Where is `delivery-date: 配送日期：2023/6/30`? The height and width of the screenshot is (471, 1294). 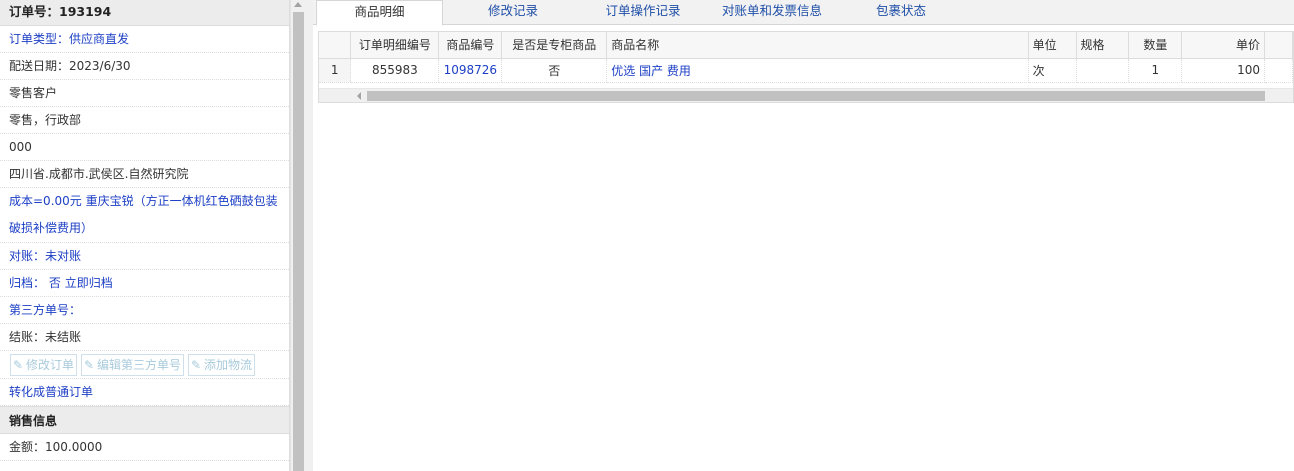 delivery-date: 配送日期：2023/6/30 is located at coordinates (144, 66).